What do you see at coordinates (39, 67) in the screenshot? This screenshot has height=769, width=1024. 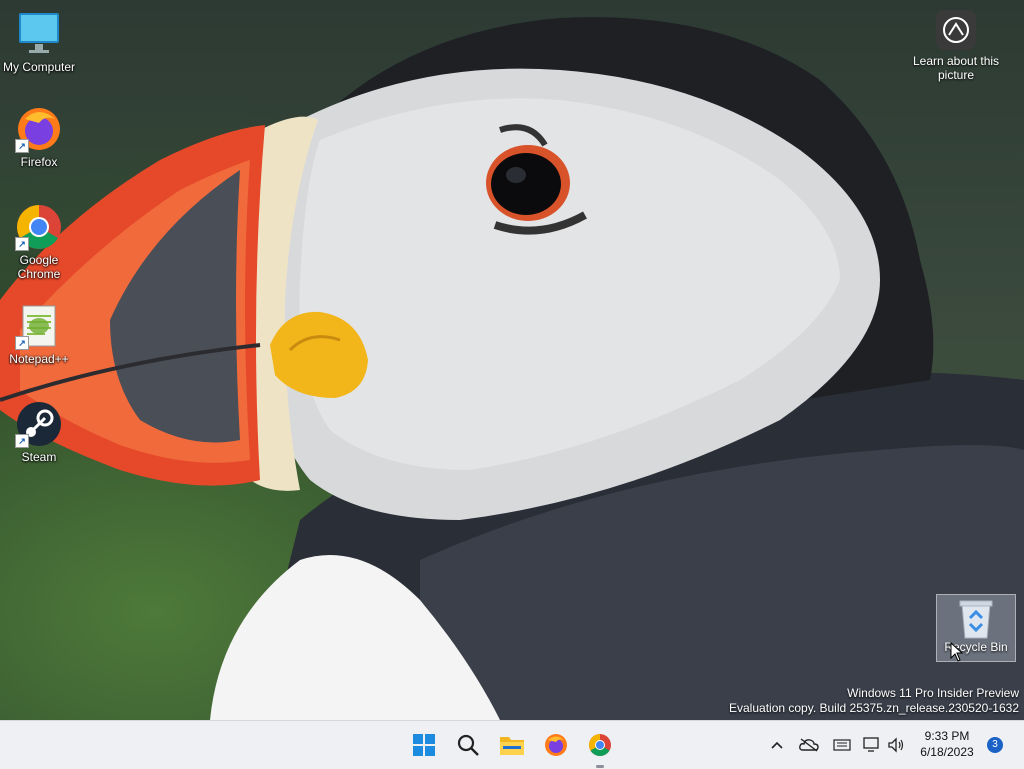 I see `desktop-icon-label: My Computer` at bounding box center [39, 67].